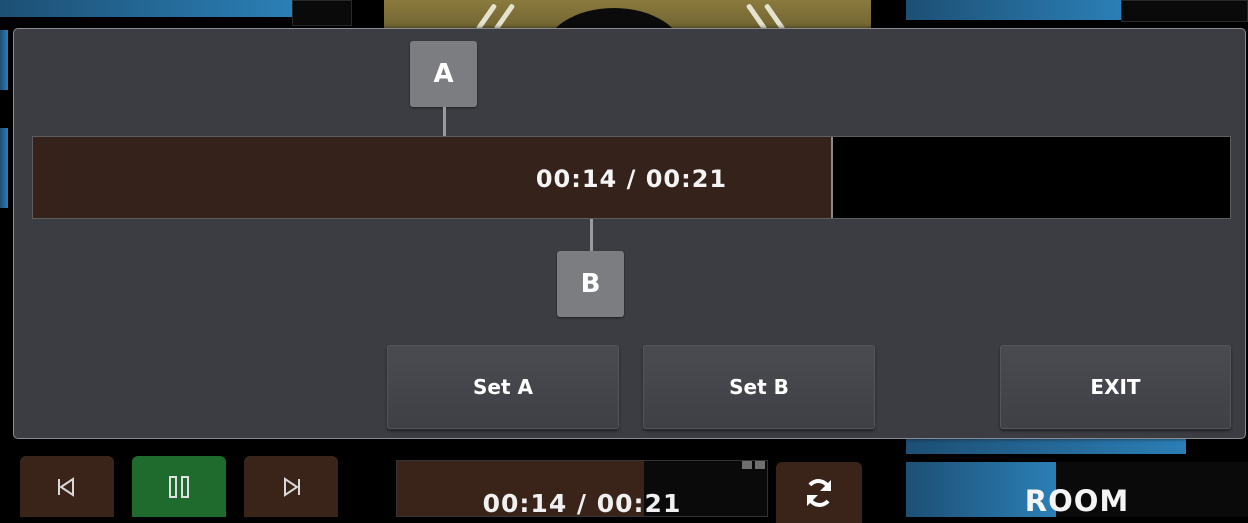 The image size is (1248, 523). I want to click on next-track-button, so click(291, 486).